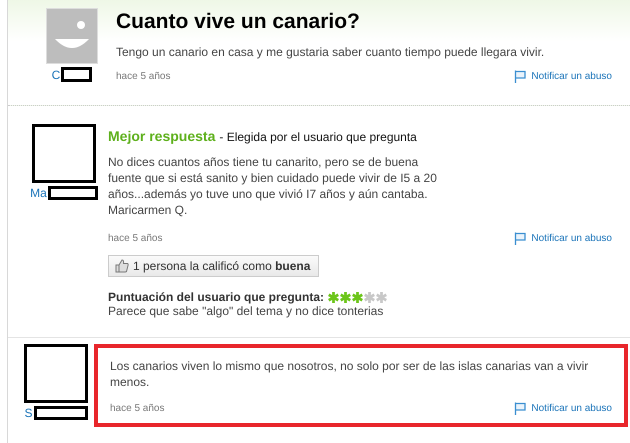 The image size is (630, 443). Describe the element at coordinates (162, 136) in the screenshot. I see `best-answer-label: Mejor respuesta` at that location.